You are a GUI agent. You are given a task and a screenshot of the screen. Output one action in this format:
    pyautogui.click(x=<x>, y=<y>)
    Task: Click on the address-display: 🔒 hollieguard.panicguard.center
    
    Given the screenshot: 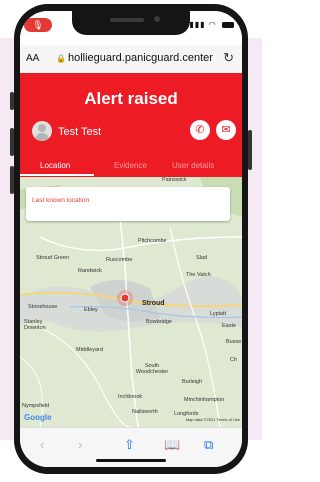 What is the action you would take?
    pyautogui.click(x=136, y=58)
    